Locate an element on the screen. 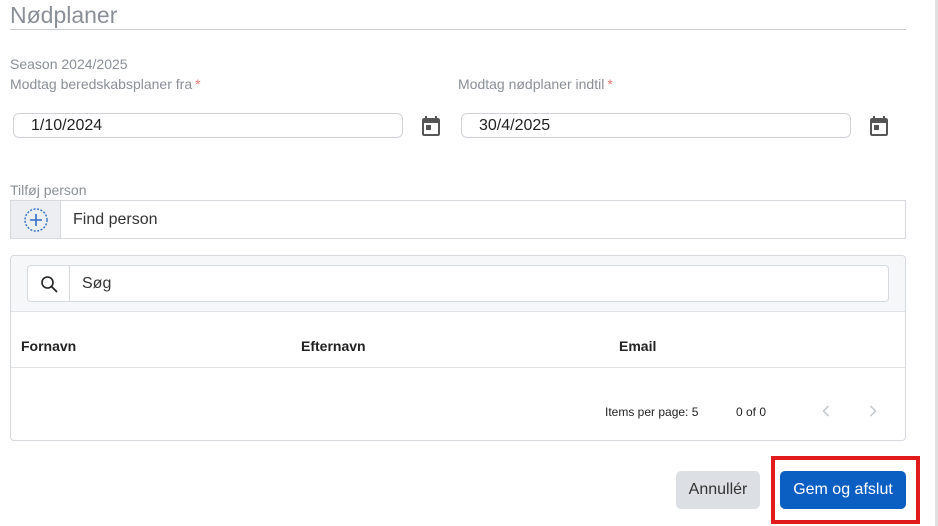 The height and width of the screenshot is (526, 938). page-range: 0 of 0 is located at coordinates (751, 412).